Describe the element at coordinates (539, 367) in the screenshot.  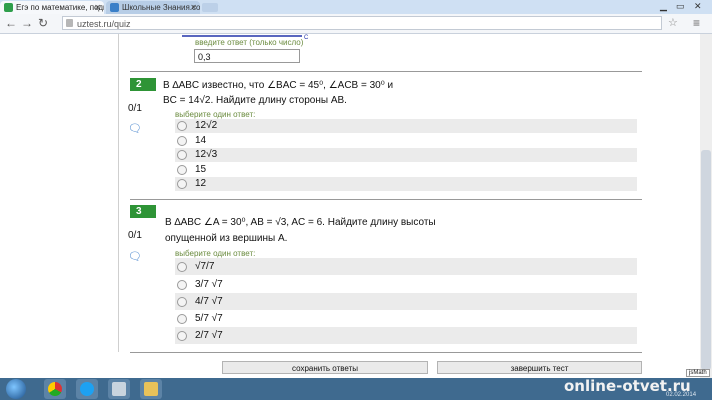
I see `finish-test-button: завершить тест` at that location.